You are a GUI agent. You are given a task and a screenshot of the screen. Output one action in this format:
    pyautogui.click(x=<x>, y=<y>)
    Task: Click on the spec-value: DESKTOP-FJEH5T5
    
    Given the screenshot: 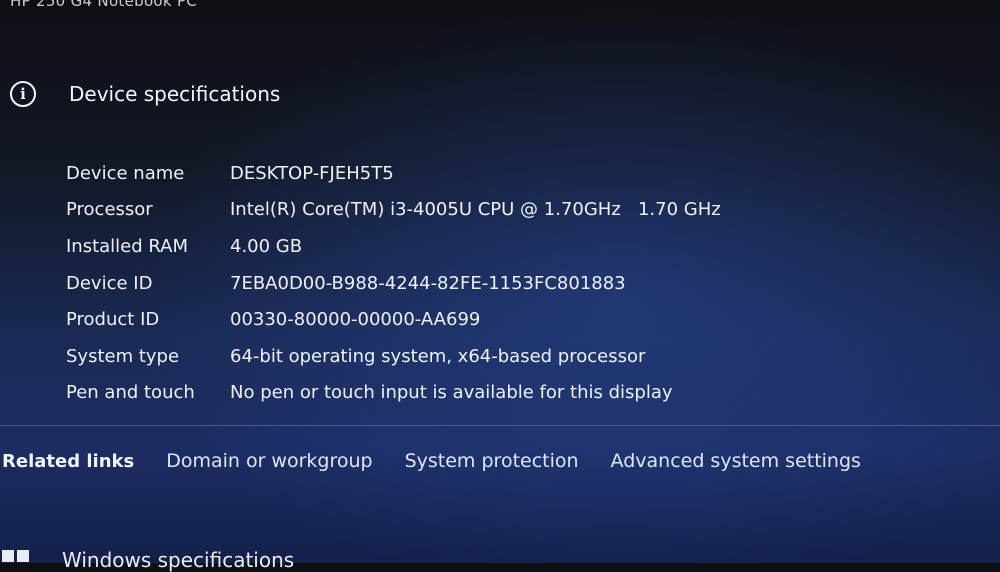 What is the action you would take?
    pyautogui.click(x=312, y=173)
    